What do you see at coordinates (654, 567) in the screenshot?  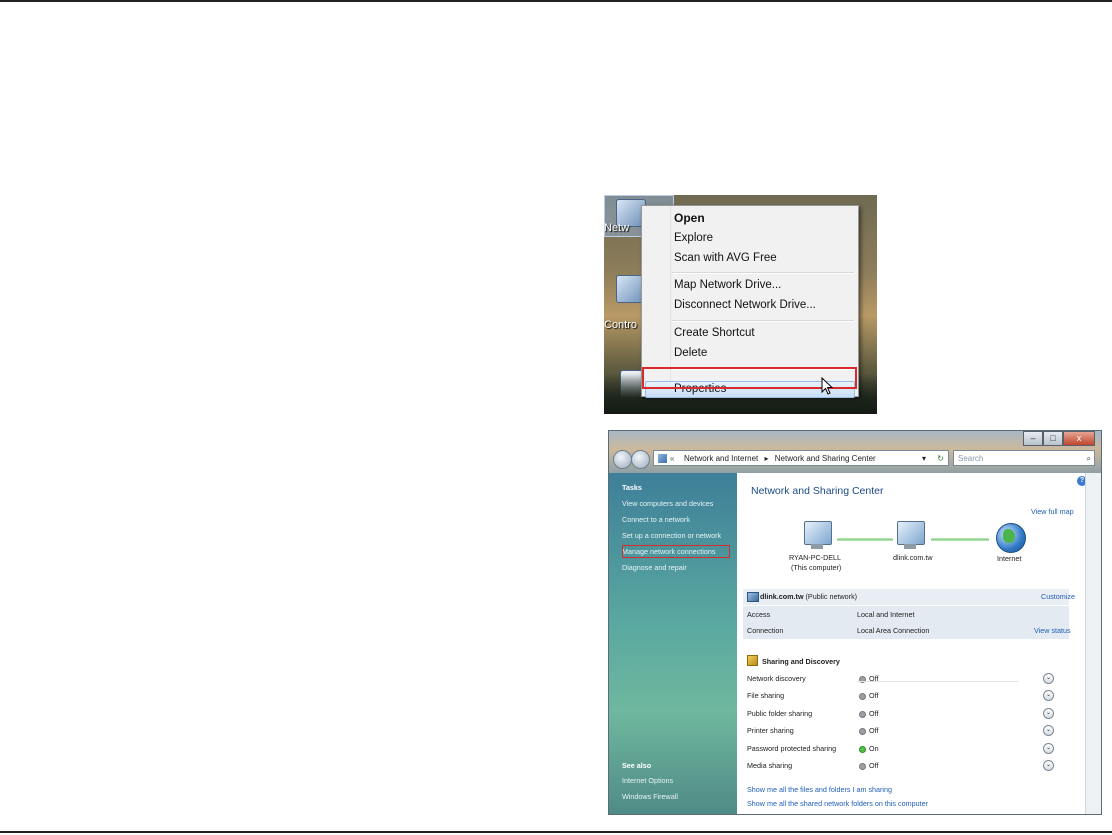 I see `task-diagnose-repair: Diagnose and repair` at bounding box center [654, 567].